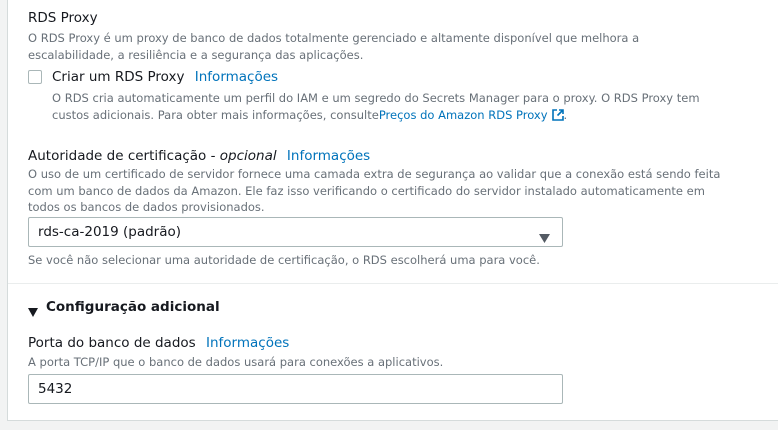 The height and width of the screenshot is (430, 778). I want to click on additional-config-title: Configuração adicional, so click(133, 307).